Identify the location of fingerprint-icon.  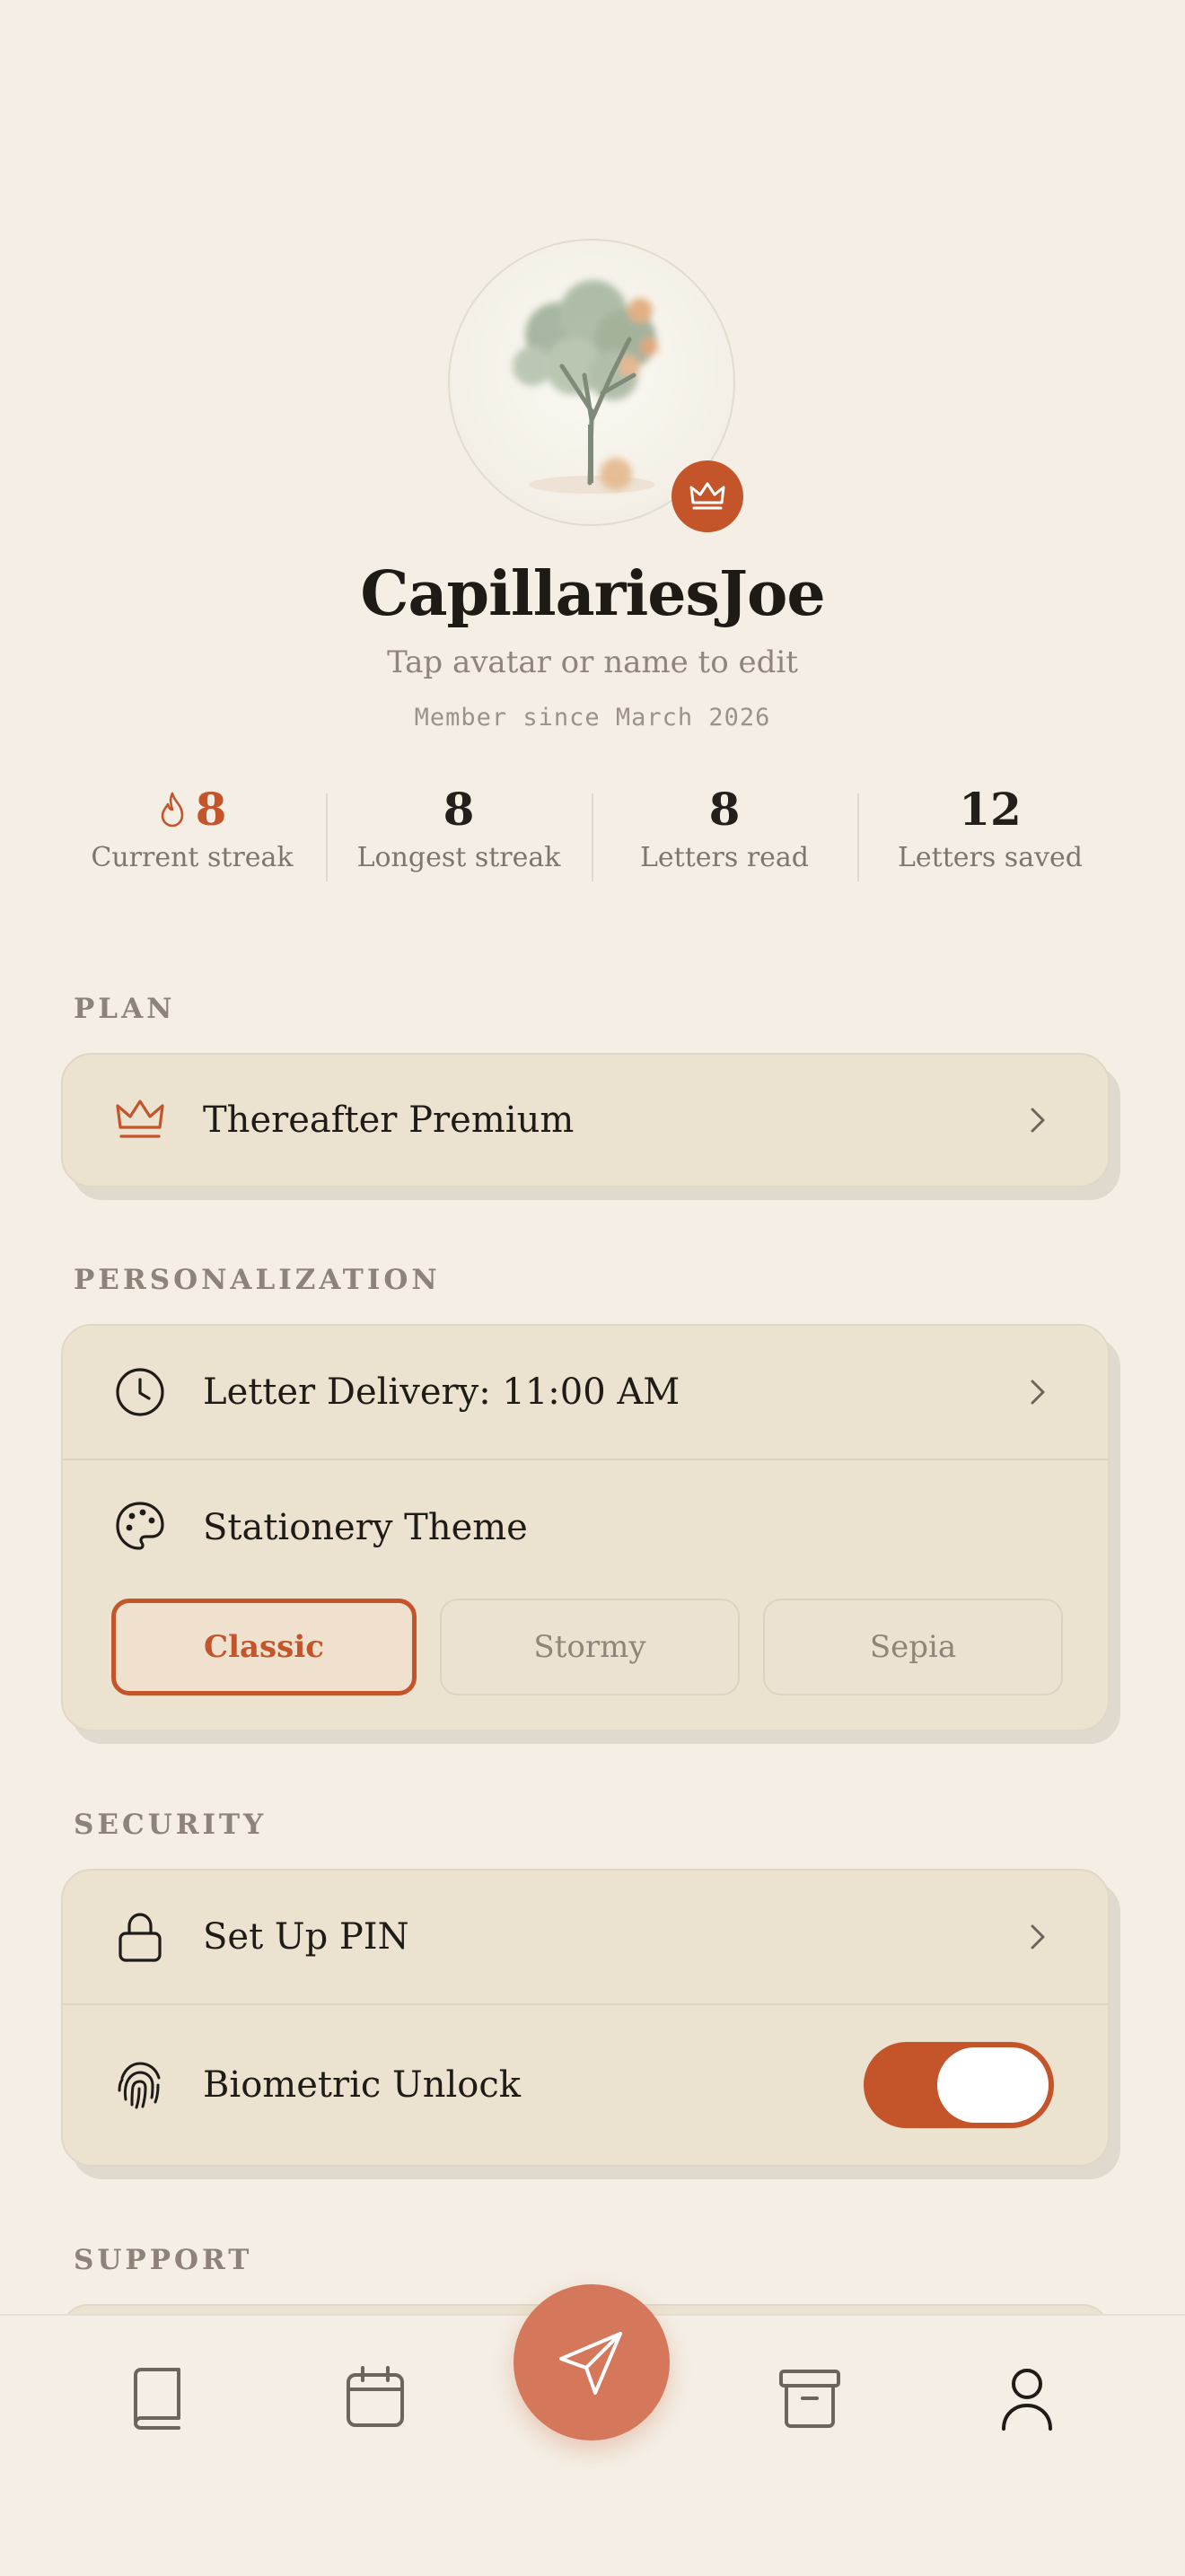
(139, 2085).